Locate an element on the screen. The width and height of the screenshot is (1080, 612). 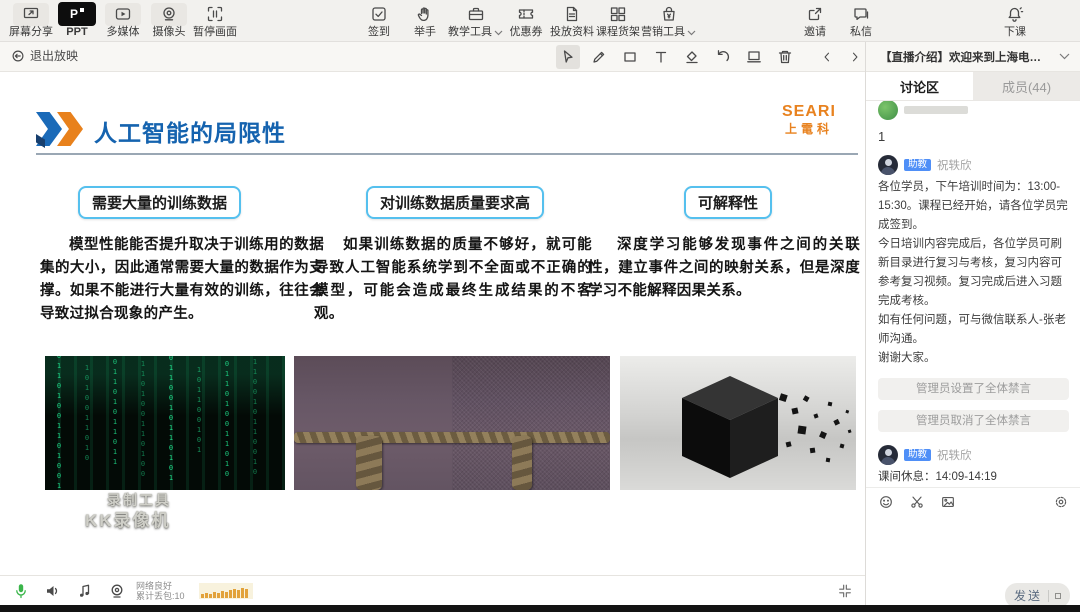
presentation-bar: 退出放映 is located at coordinates (432, 57).